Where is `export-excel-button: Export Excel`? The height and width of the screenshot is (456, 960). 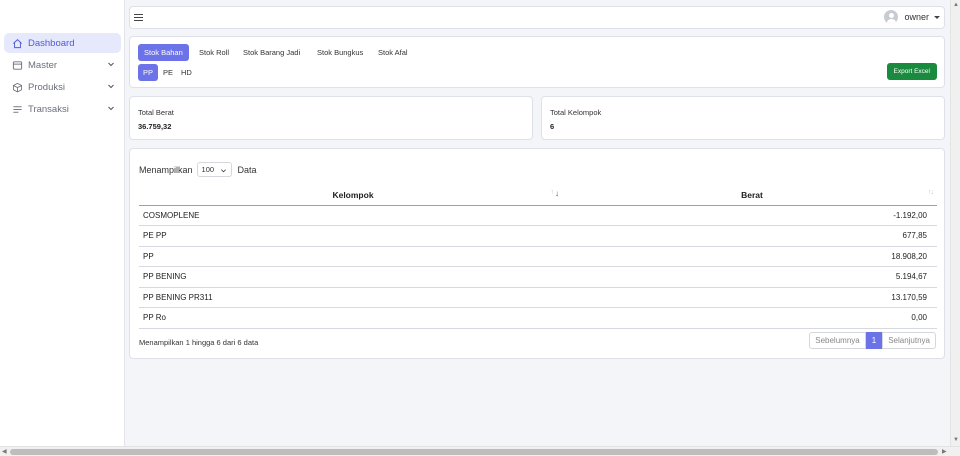
export-excel-button: Export Excel is located at coordinates (911, 71).